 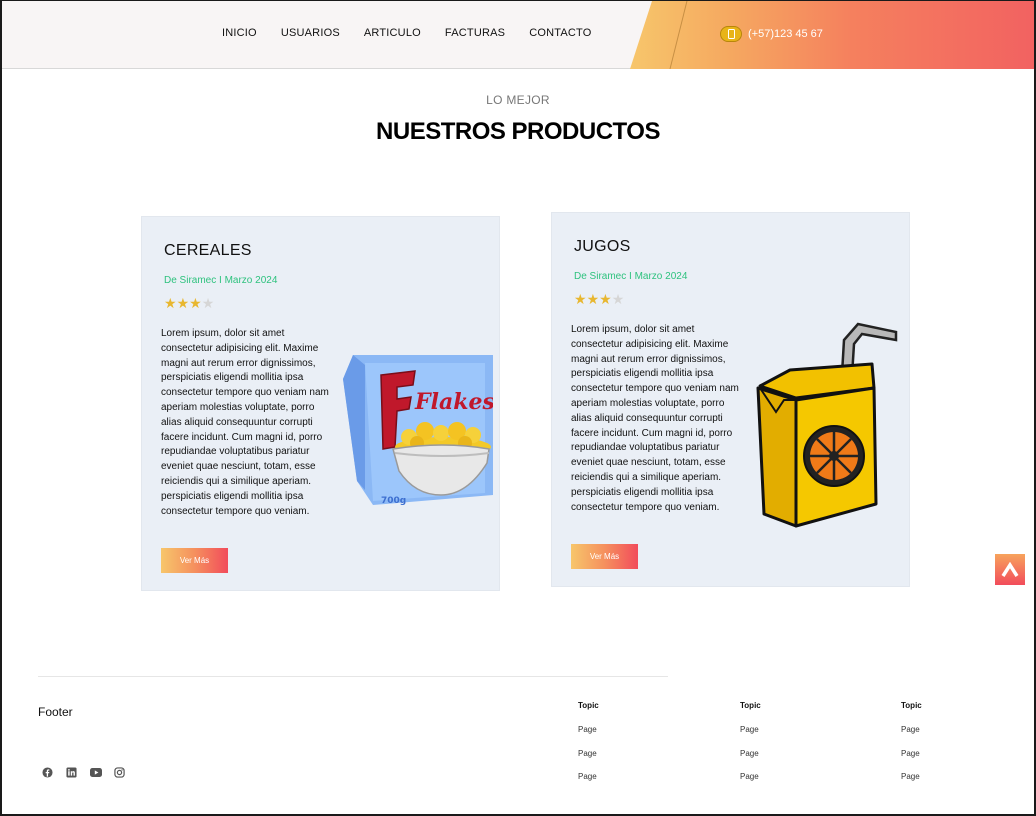 What do you see at coordinates (239, 33) in the screenshot?
I see `nav-item-inicio: INICIO` at bounding box center [239, 33].